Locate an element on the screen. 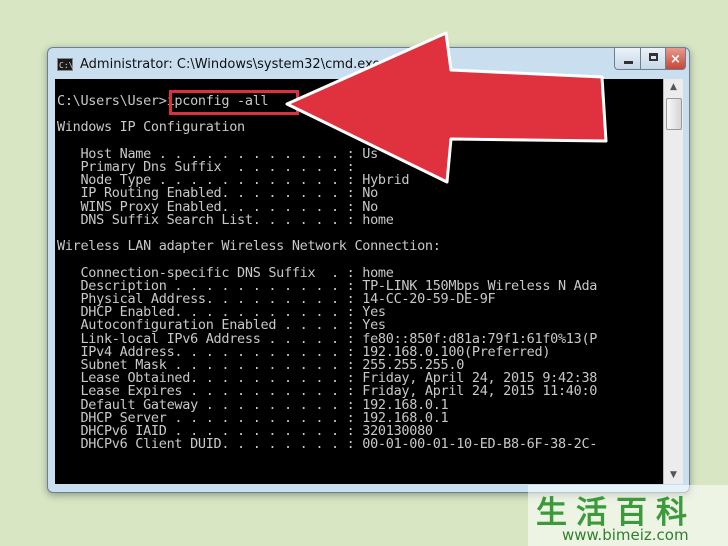 This screenshot has width=728, height=546. pointer-arrow-icon is located at coordinates (446, 107).